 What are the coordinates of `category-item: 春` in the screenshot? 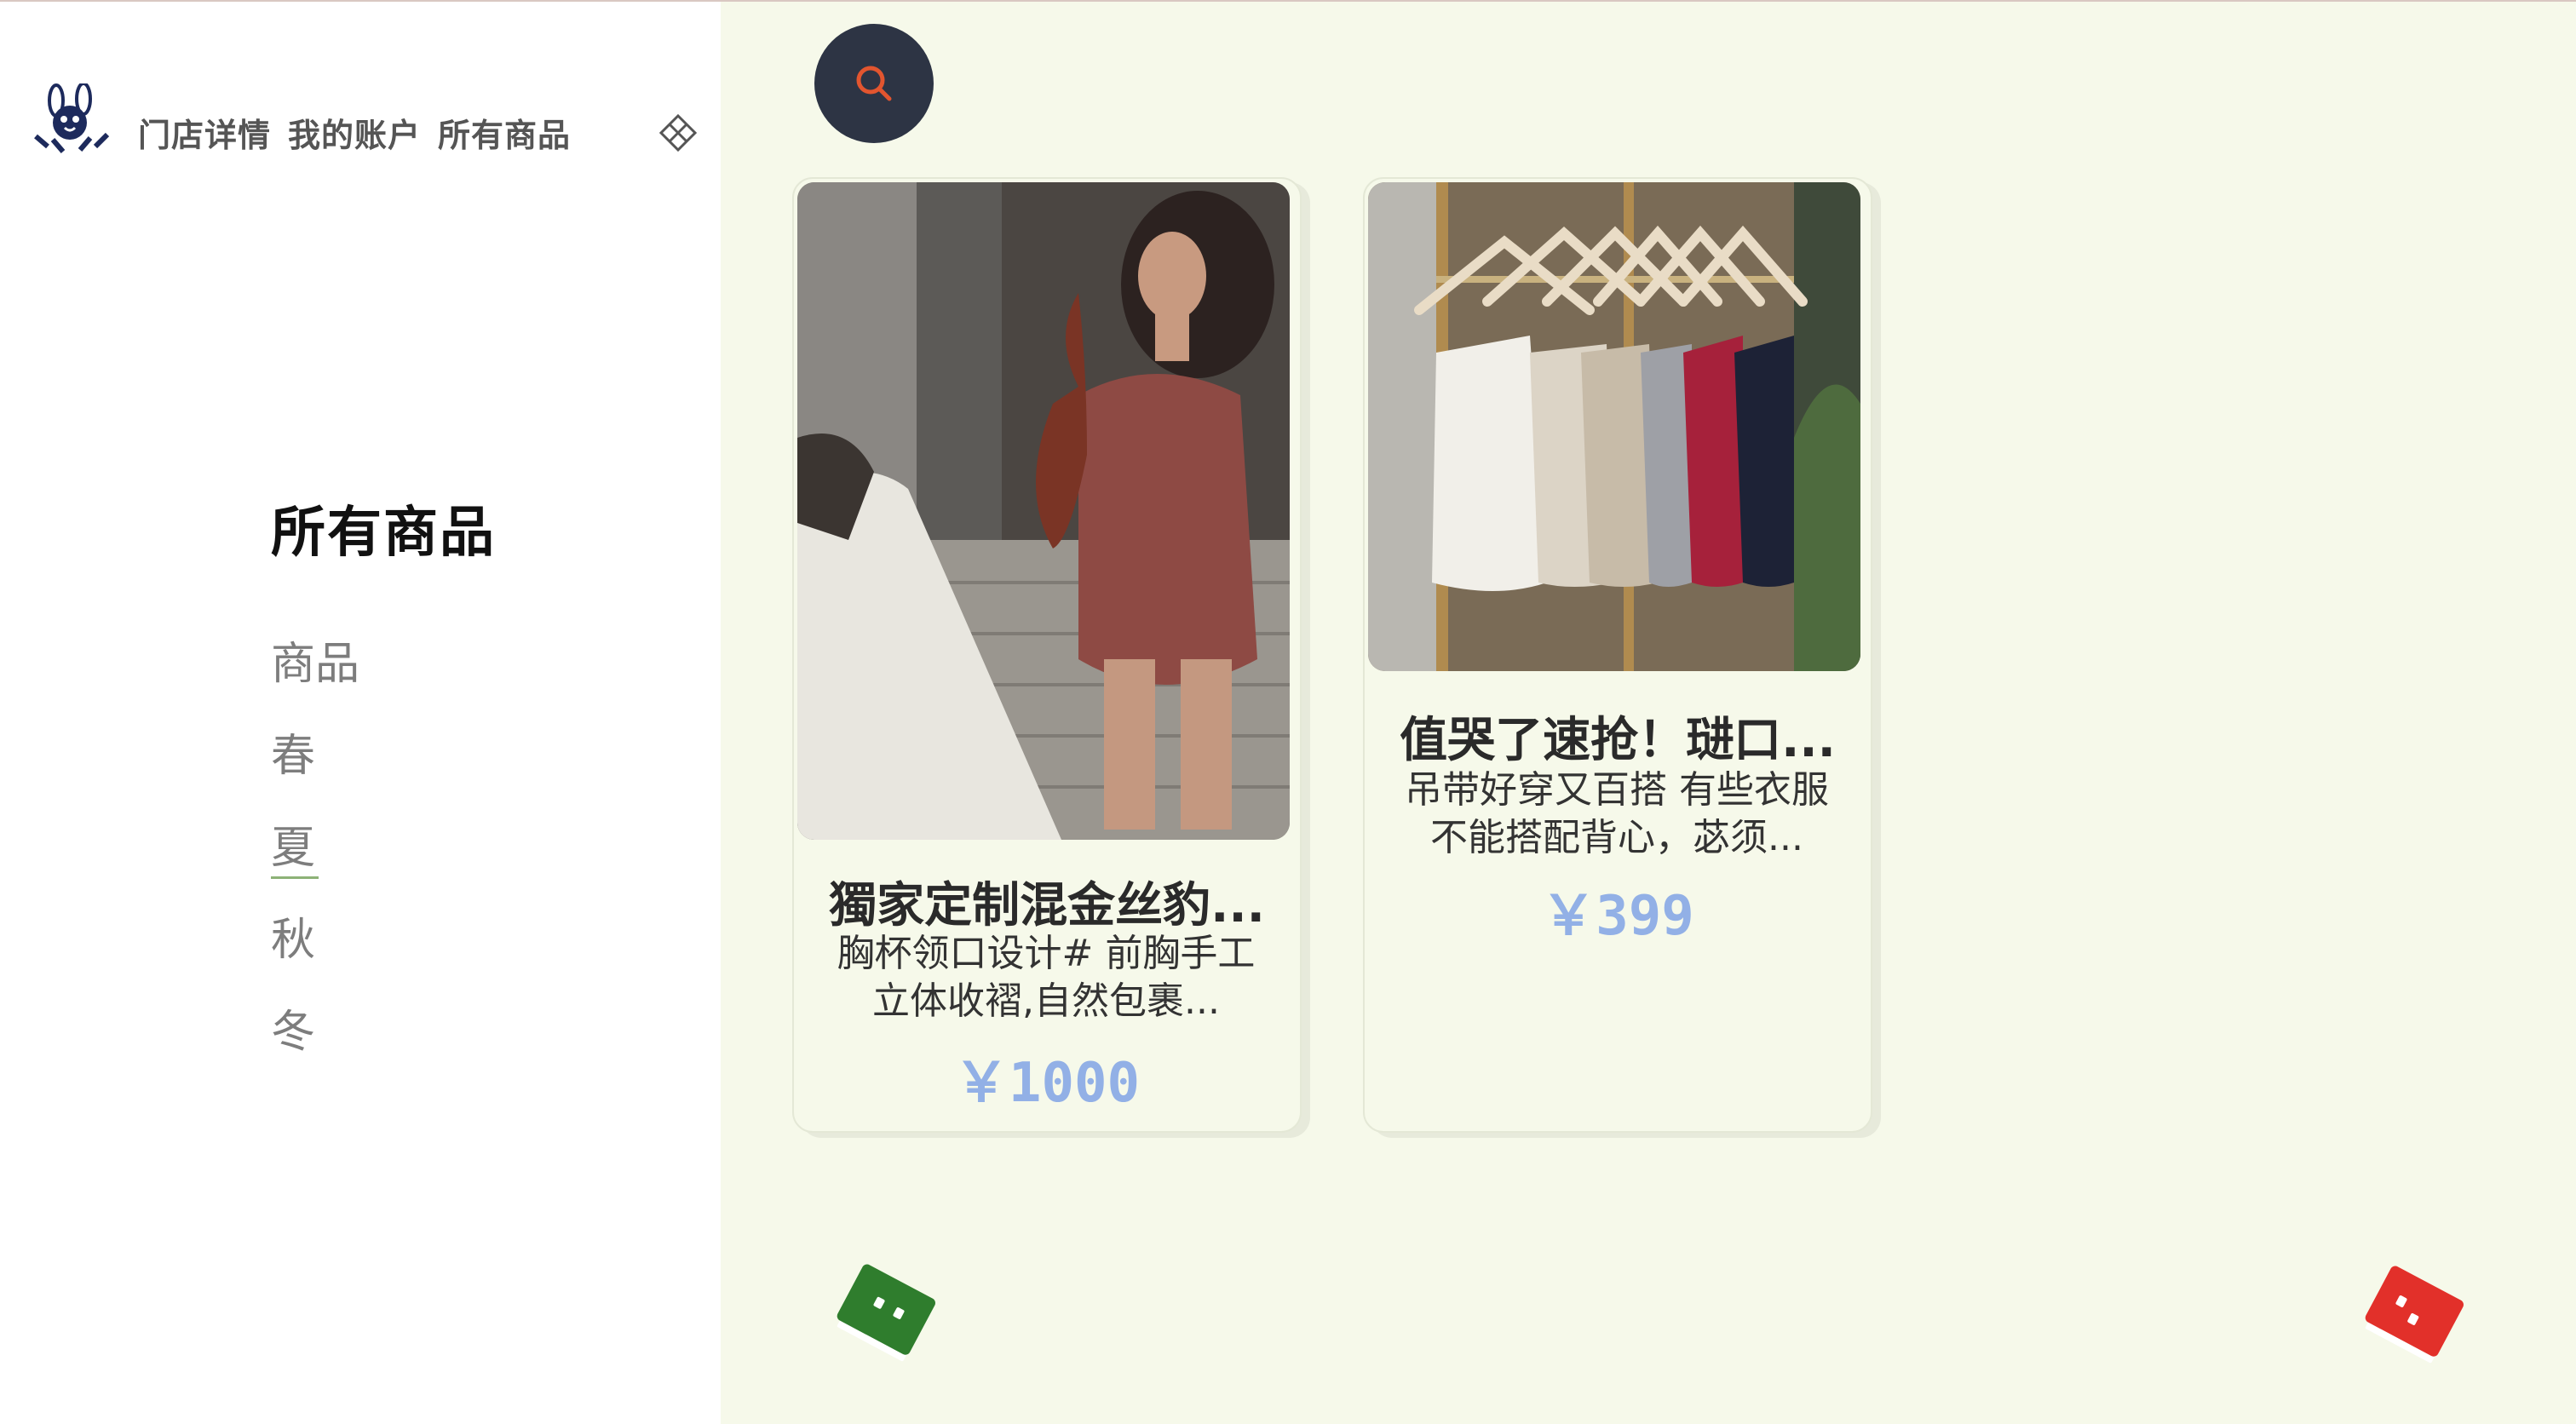 It's located at (315, 756).